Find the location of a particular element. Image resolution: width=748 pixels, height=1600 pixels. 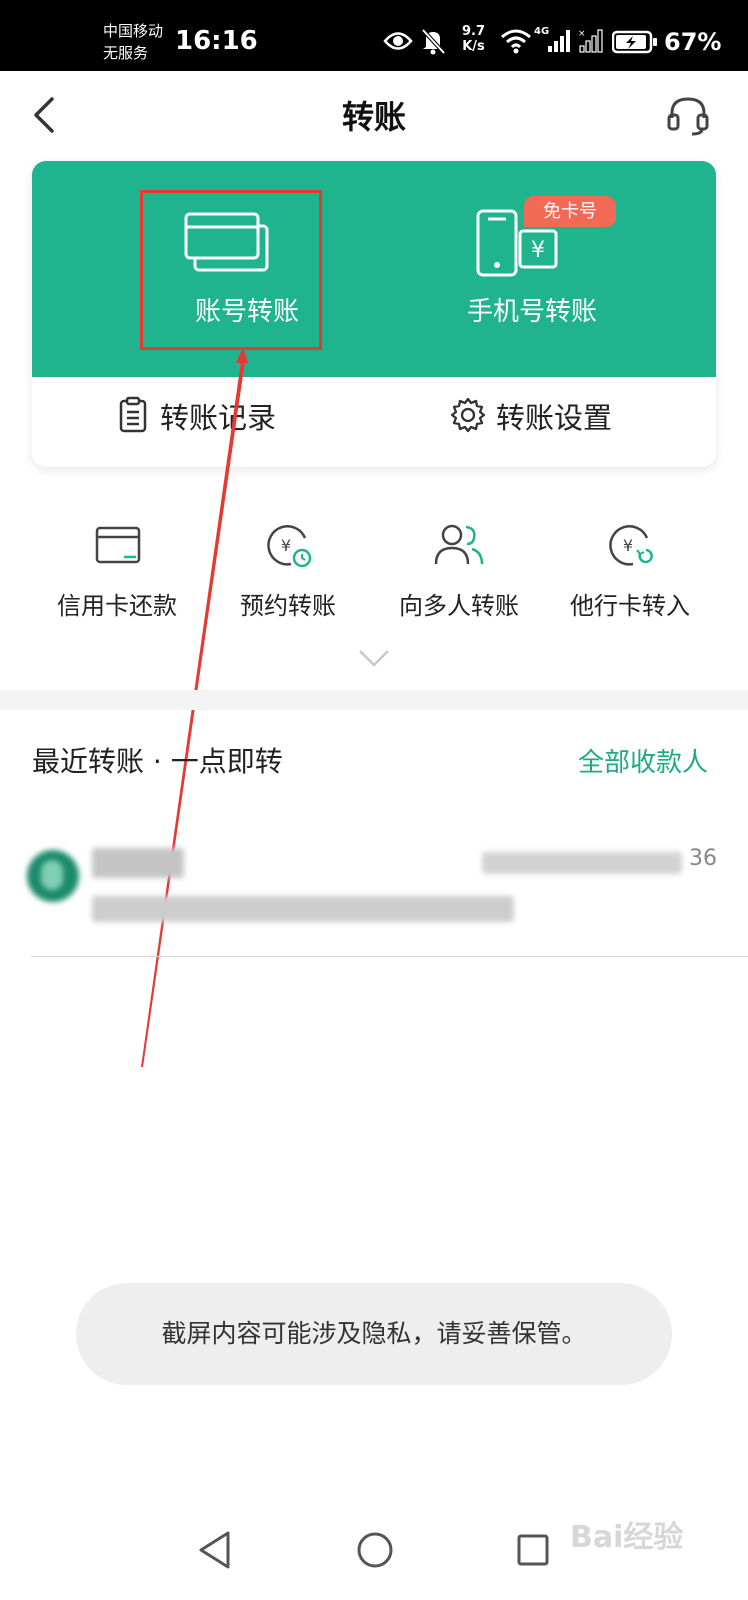

signal-icon is located at coordinates (559, 41).